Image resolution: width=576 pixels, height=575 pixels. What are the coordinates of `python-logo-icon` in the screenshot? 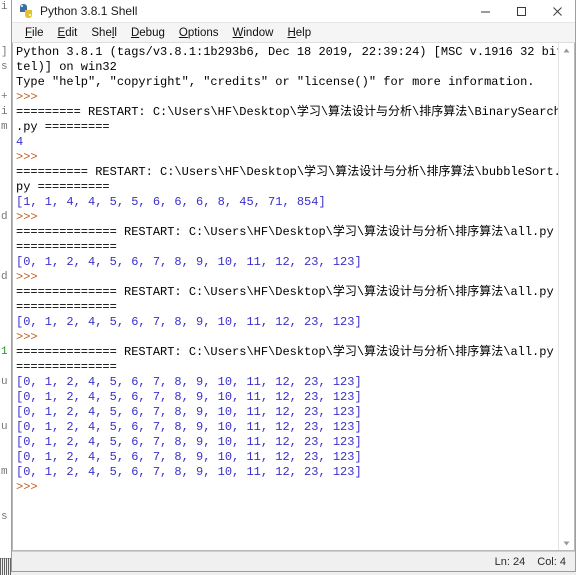 It's located at (26, 11).